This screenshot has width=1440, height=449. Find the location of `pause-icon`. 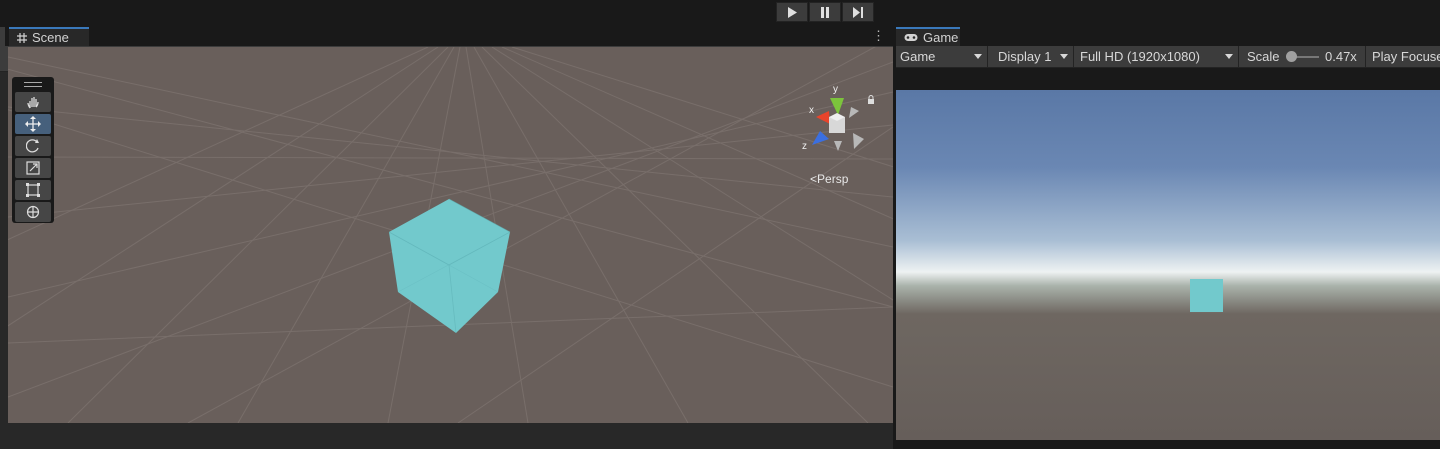

pause-icon is located at coordinates (825, 12).